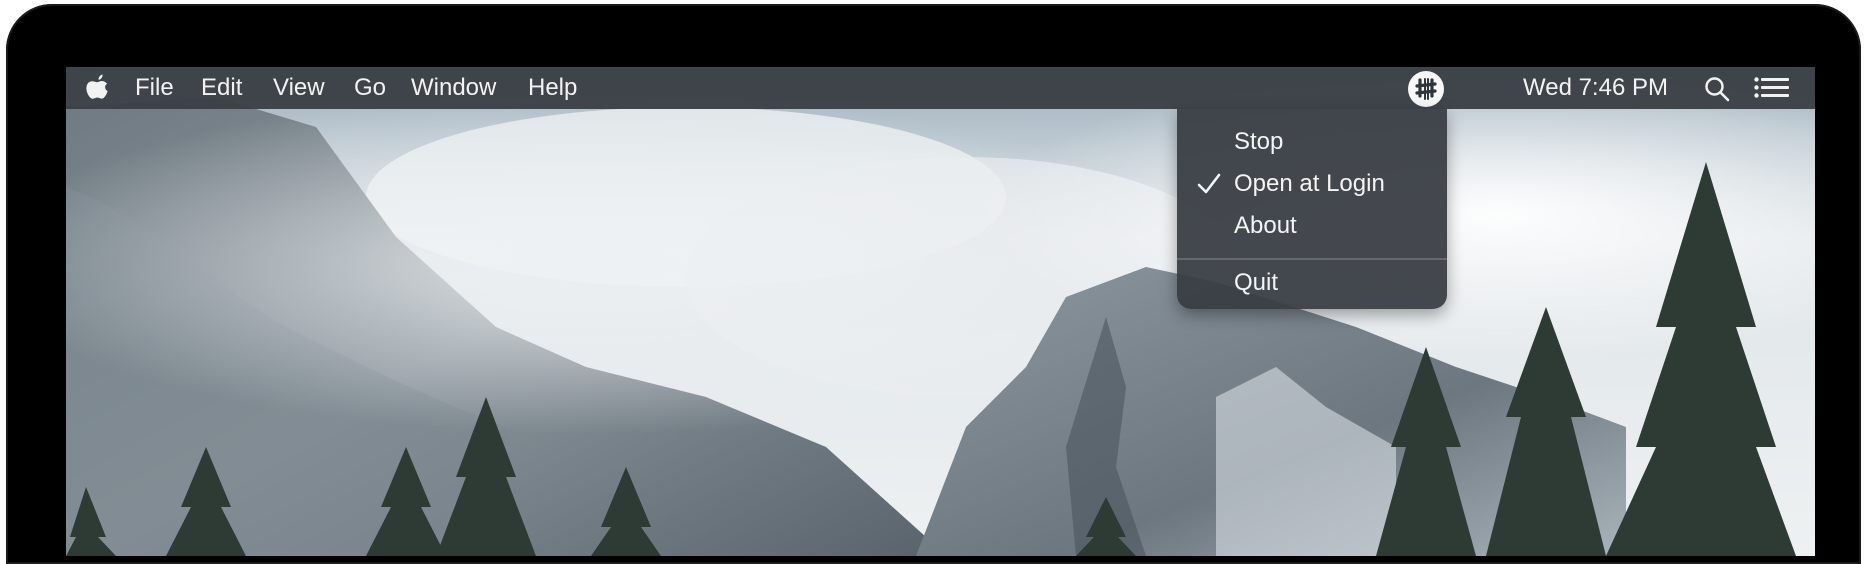 Image resolution: width=1866 pixels, height=564 pixels. I want to click on menu-item-quit: Quit, so click(1312, 283).